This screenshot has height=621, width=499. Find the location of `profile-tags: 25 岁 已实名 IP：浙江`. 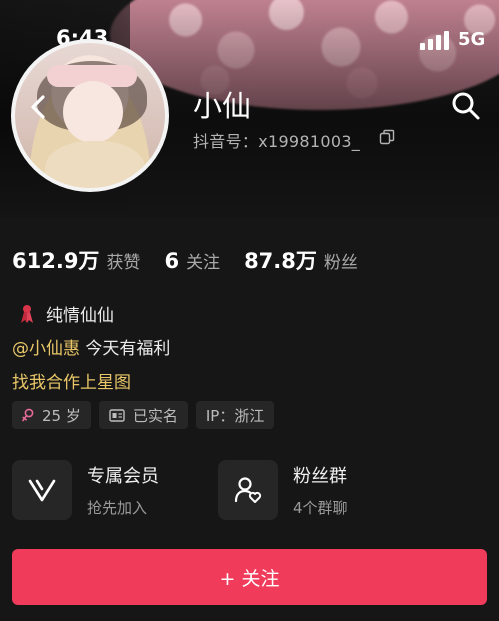

profile-tags: 25 岁 已实名 IP：浙江 is located at coordinates (147, 415).